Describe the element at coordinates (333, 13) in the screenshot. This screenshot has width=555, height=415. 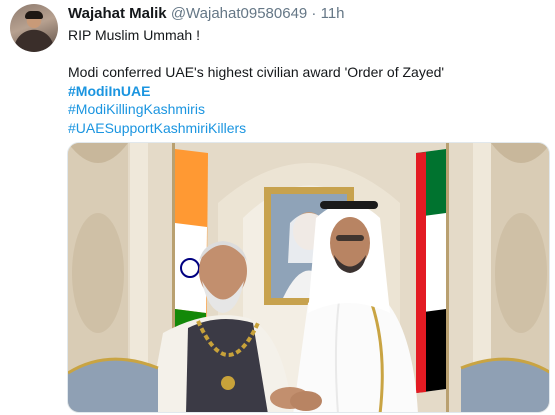
I see `timestamp: 11h` at that location.